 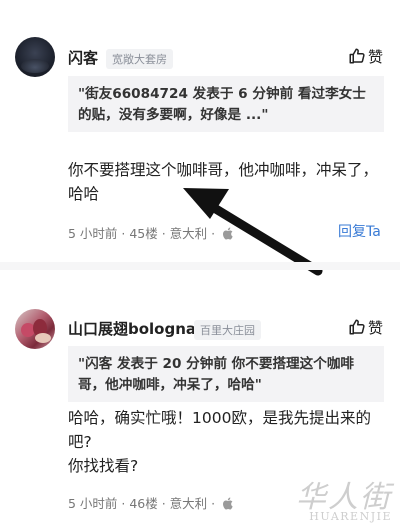 What do you see at coordinates (144, 233) in the screenshot?
I see `meta-text: 5 小时前 · 45楼 · 意大利 ·` at bounding box center [144, 233].